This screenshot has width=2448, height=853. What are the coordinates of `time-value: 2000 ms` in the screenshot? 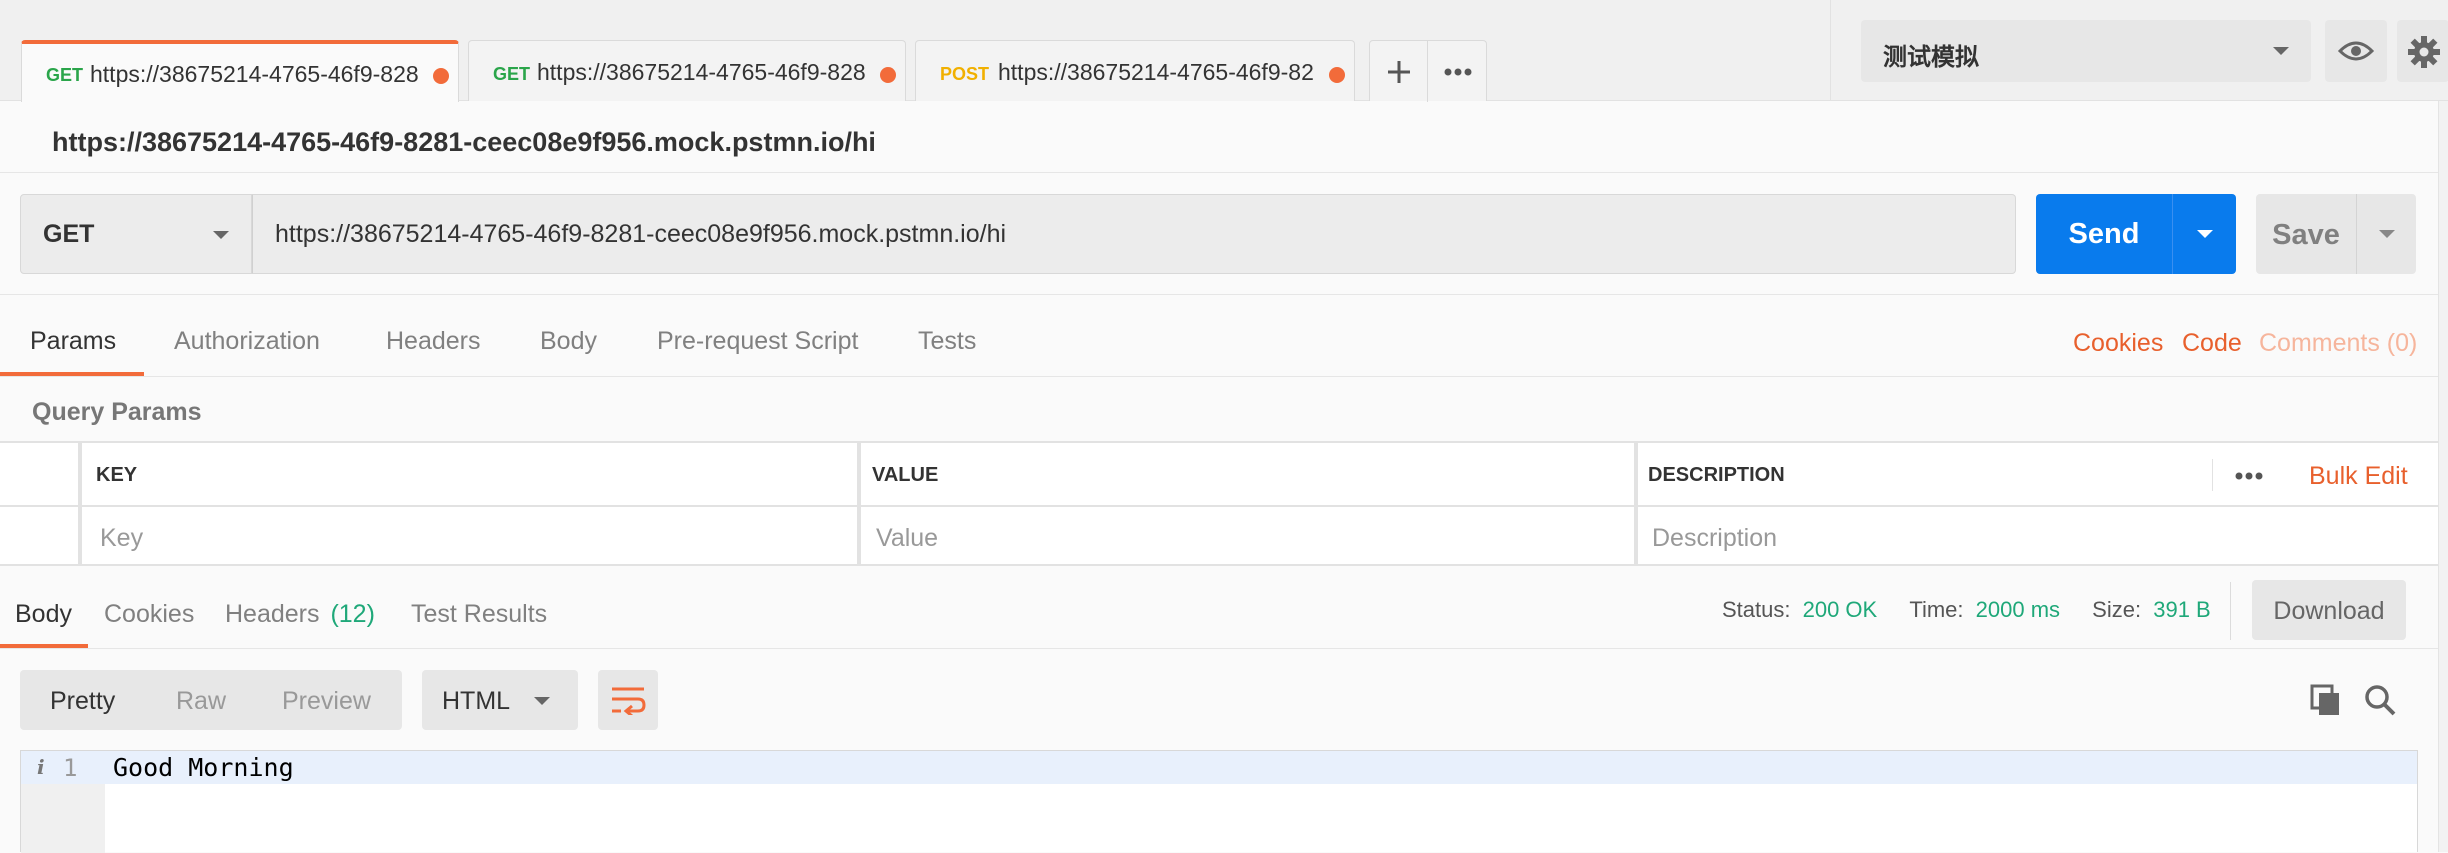 It's located at (2018, 609).